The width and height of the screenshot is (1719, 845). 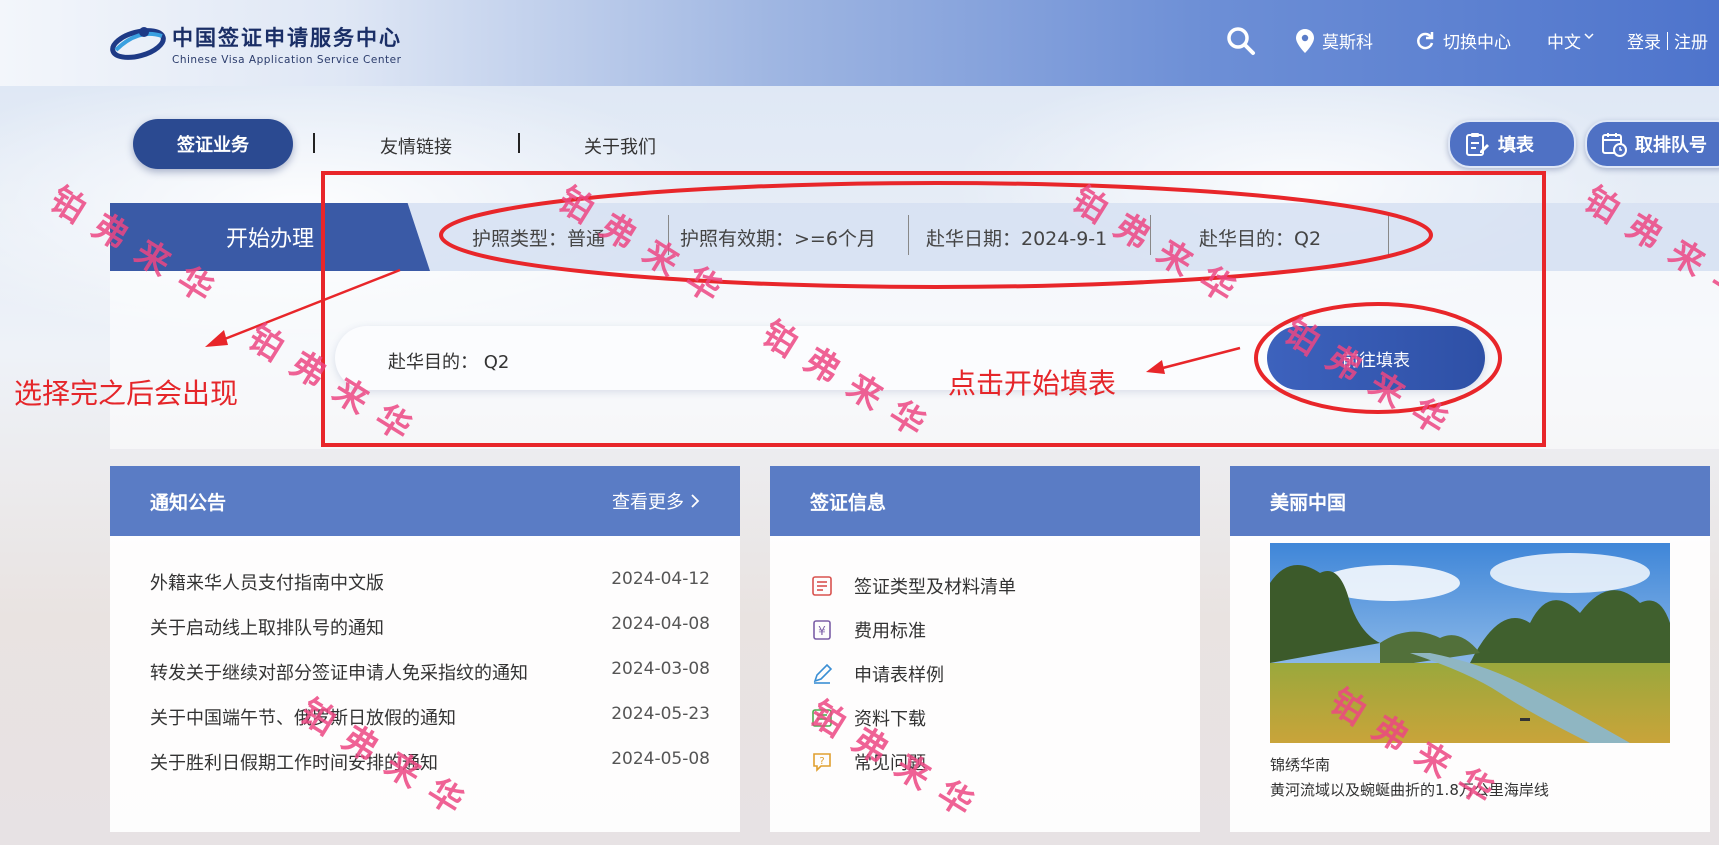 What do you see at coordinates (1516, 145) in the screenshot?
I see `fill-form-label: 填表` at bounding box center [1516, 145].